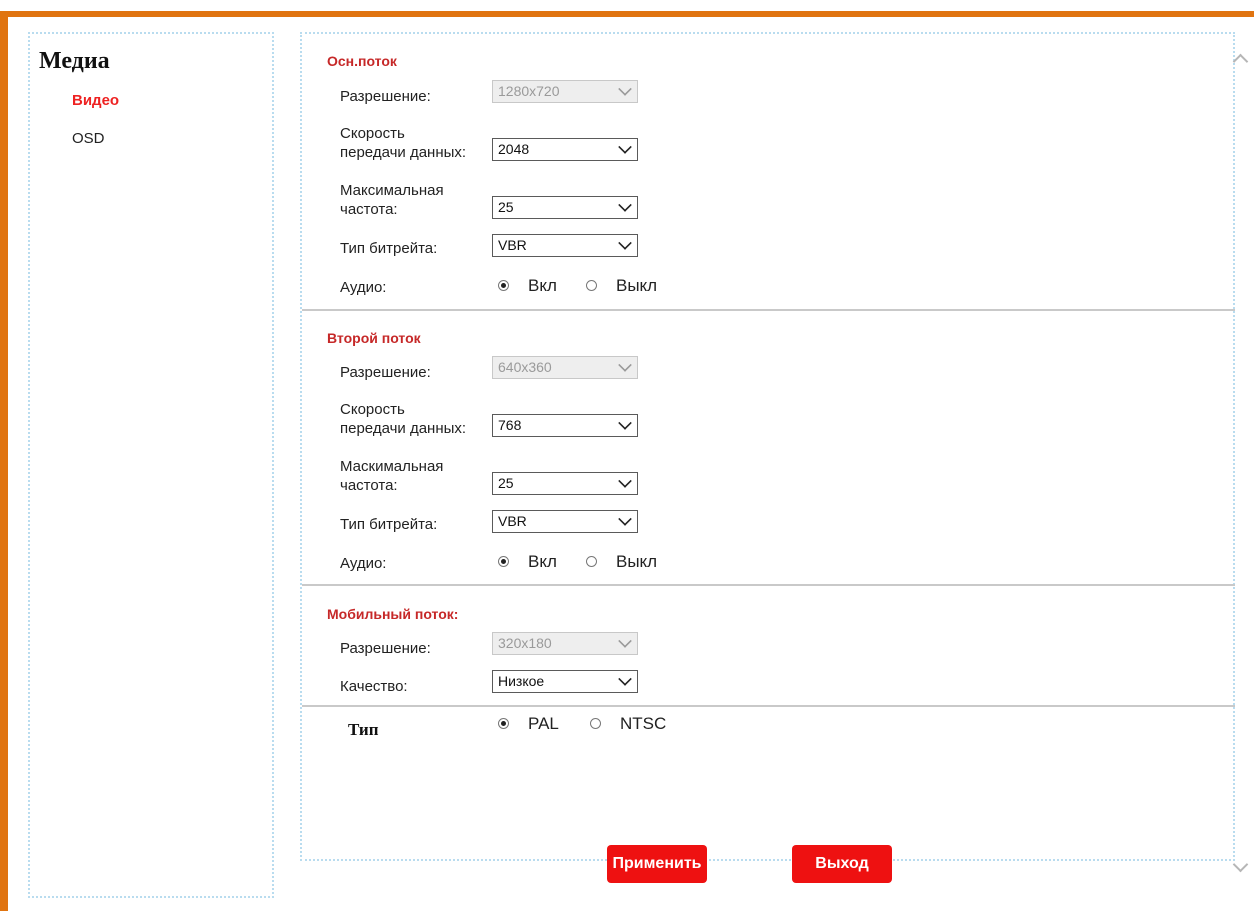  What do you see at coordinates (369, 485) in the screenshot?
I see `sub-framerate-label-line2: частота:` at bounding box center [369, 485].